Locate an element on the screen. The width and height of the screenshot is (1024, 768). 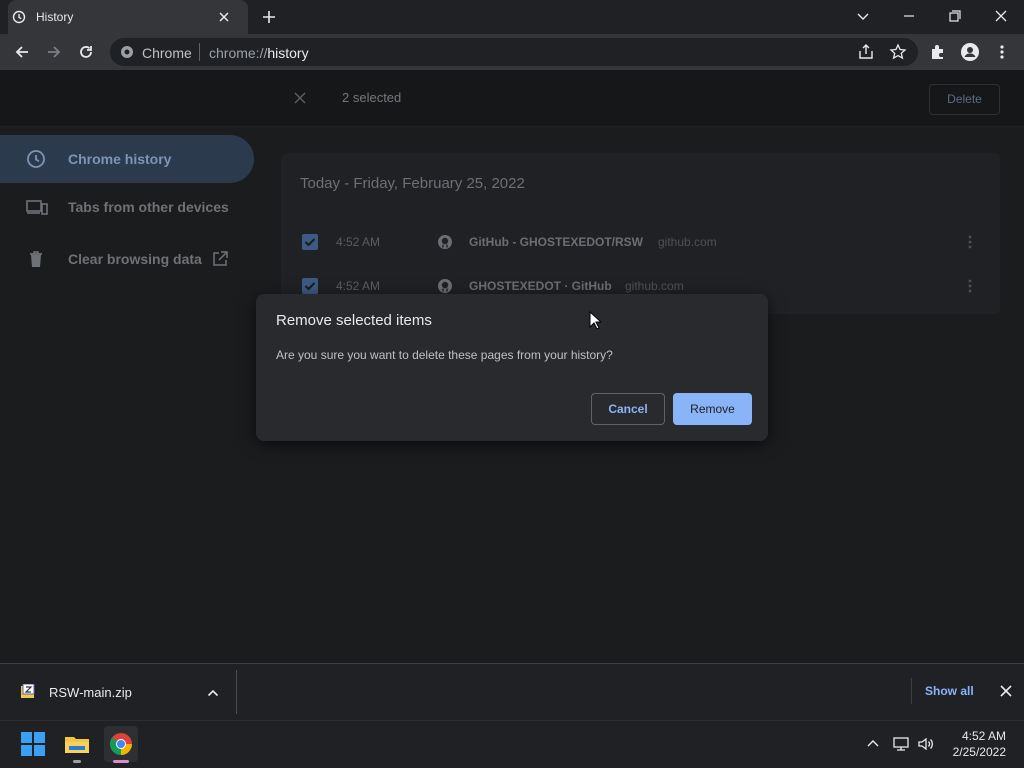
clear-selection-icon is located at coordinates (300, 98).